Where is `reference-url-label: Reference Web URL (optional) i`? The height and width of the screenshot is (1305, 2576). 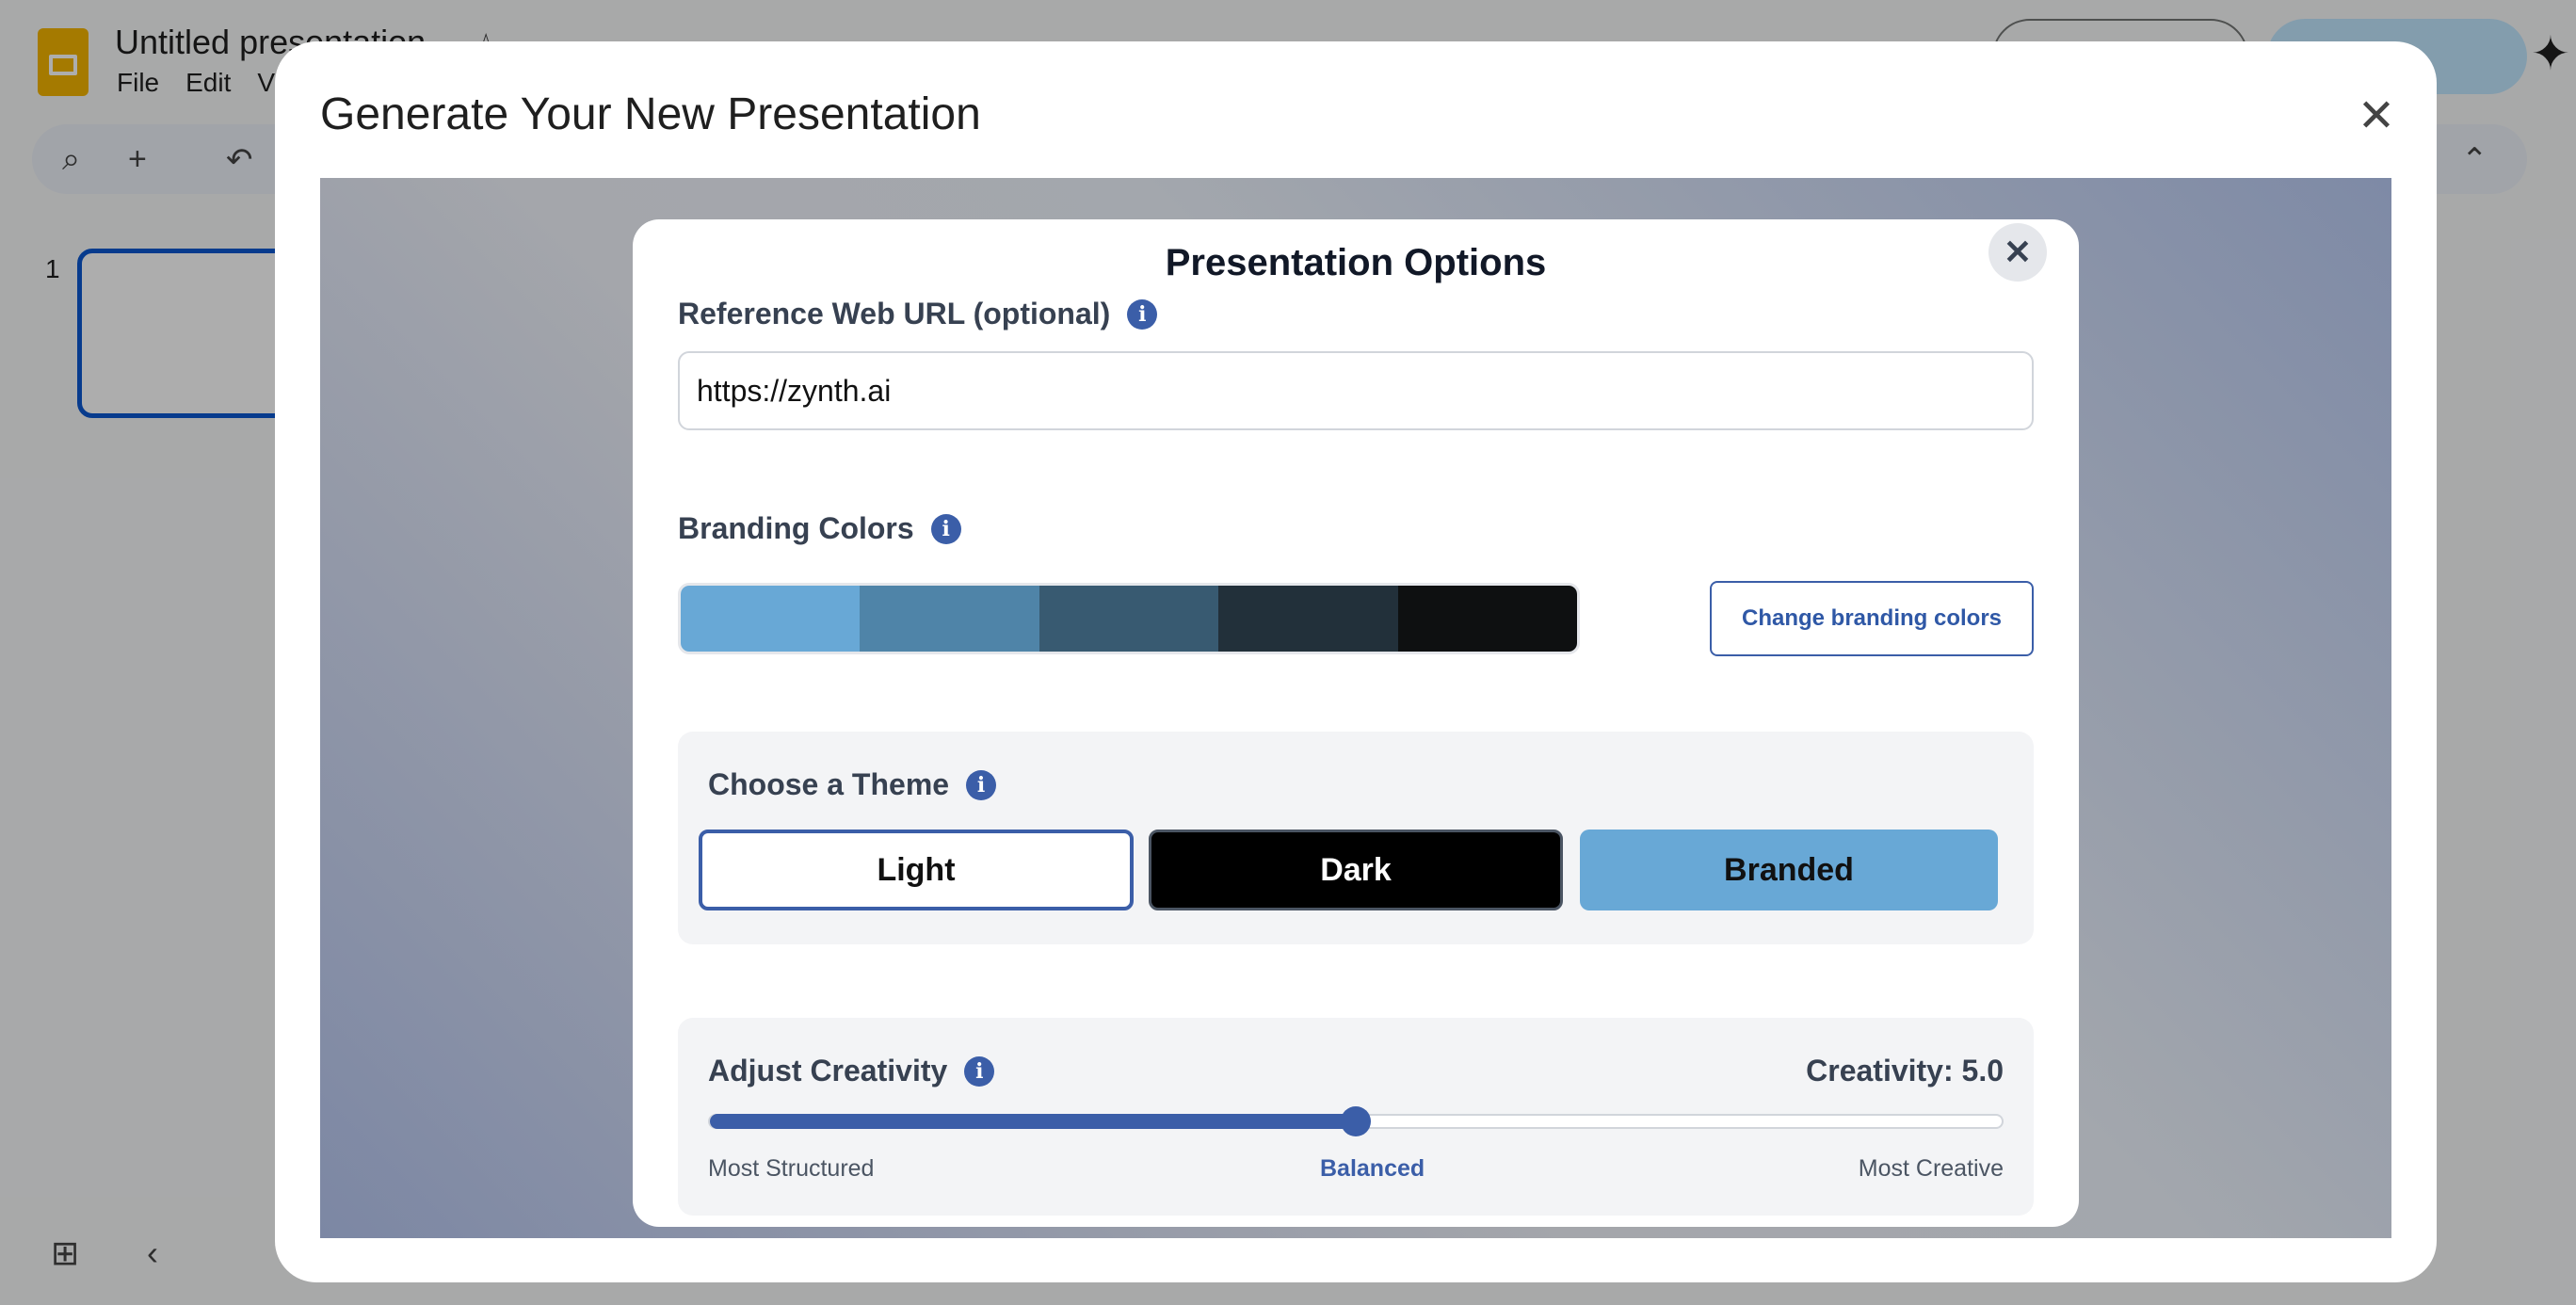
reference-url-label: Reference Web URL (optional) i is located at coordinates (918, 314).